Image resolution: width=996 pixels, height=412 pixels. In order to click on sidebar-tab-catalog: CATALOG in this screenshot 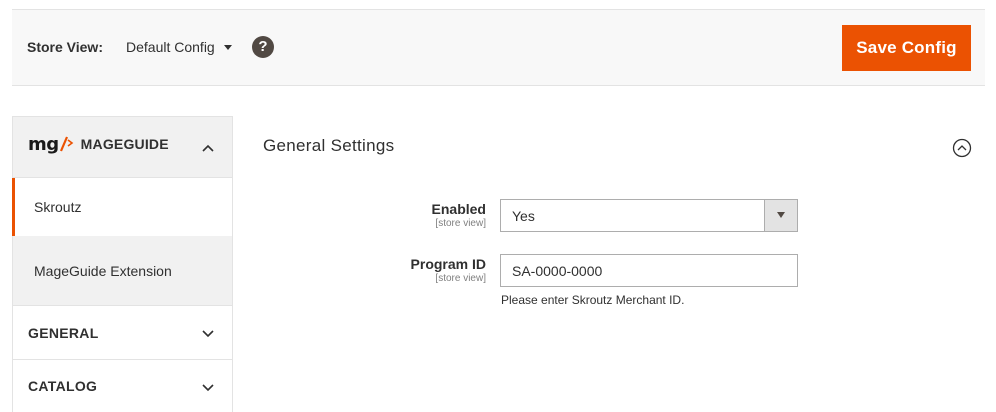, I will do `click(122, 386)`.